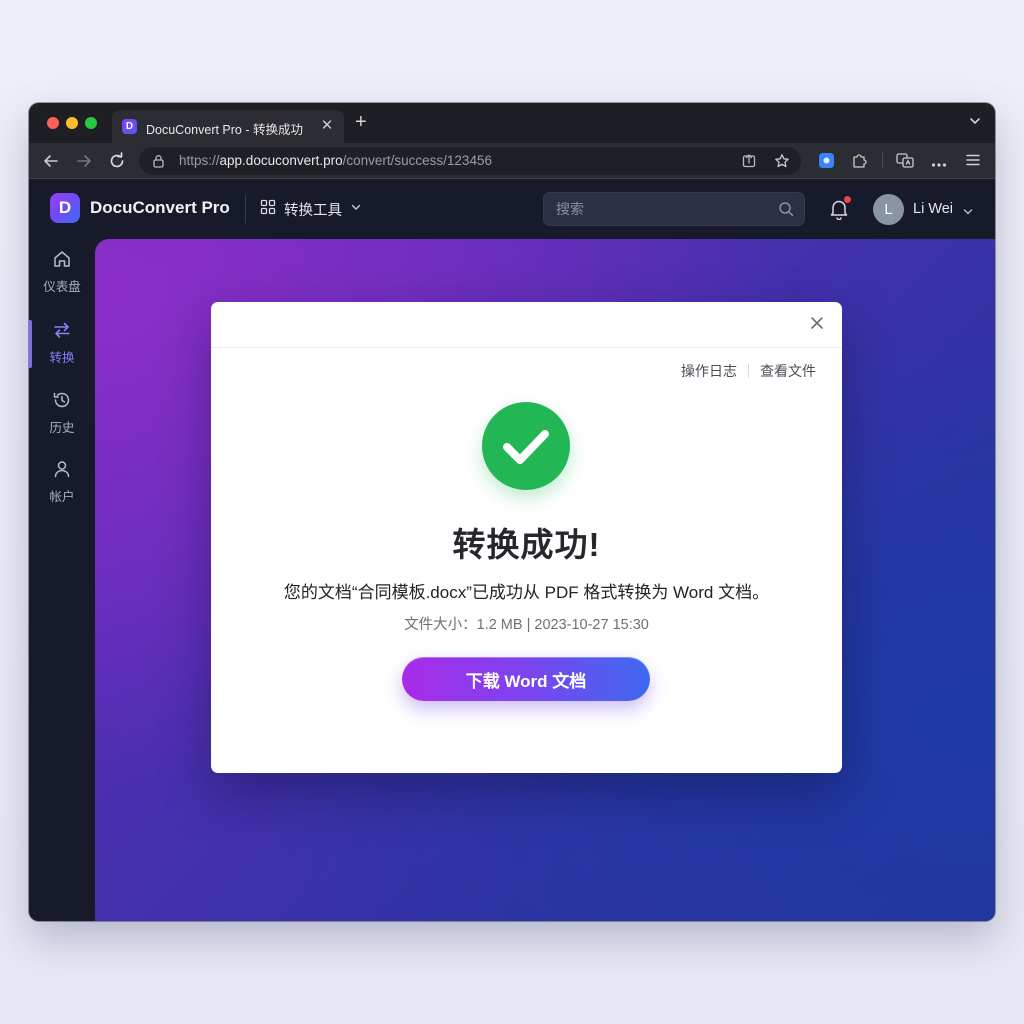  What do you see at coordinates (512, 209) in the screenshot?
I see `app-header: D DocuConvert Pro 转换工具 L Li Wei` at bounding box center [512, 209].